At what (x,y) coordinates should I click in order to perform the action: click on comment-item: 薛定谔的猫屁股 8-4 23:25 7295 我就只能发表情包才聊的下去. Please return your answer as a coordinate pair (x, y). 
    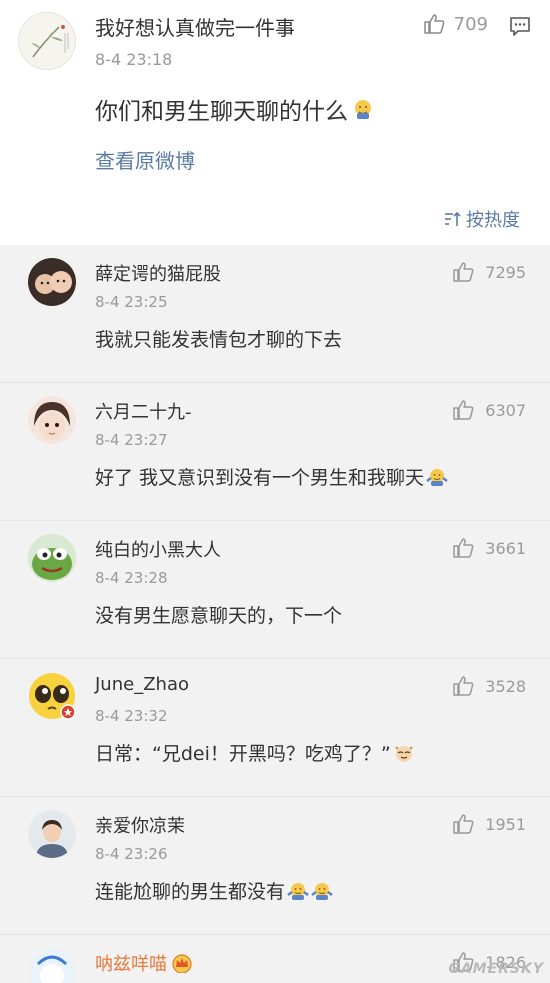
    Looking at the image, I should click on (275, 314).